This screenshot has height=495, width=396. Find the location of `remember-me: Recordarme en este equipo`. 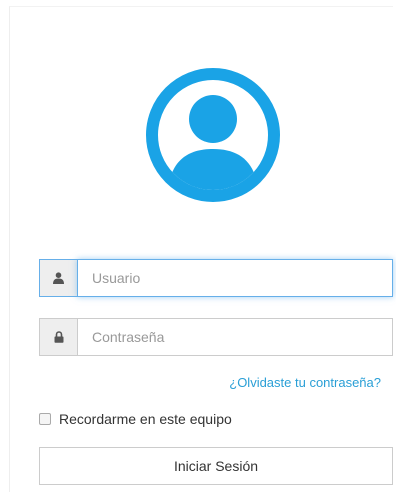

remember-me: Recordarme en este equipo is located at coordinates (135, 419).